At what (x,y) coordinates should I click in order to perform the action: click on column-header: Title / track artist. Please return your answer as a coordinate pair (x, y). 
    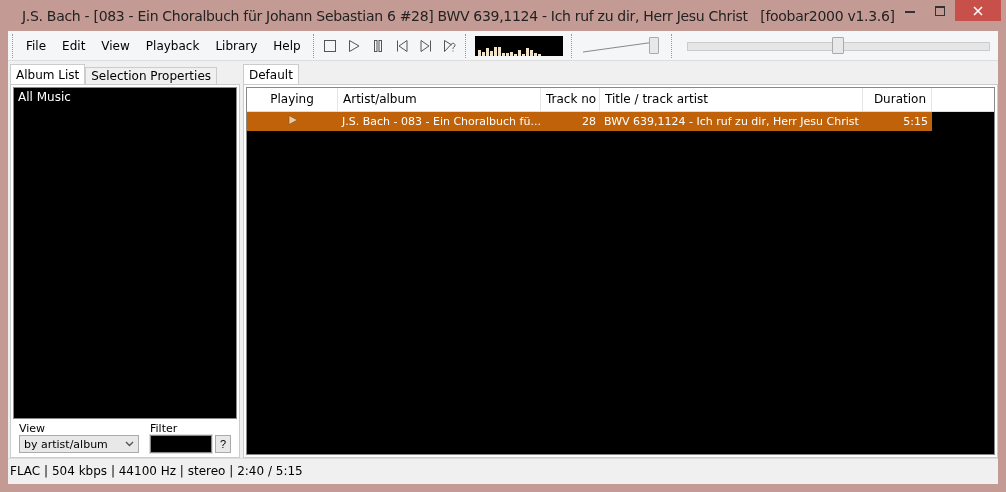
    Looking at the image, I should click on (731, 99).